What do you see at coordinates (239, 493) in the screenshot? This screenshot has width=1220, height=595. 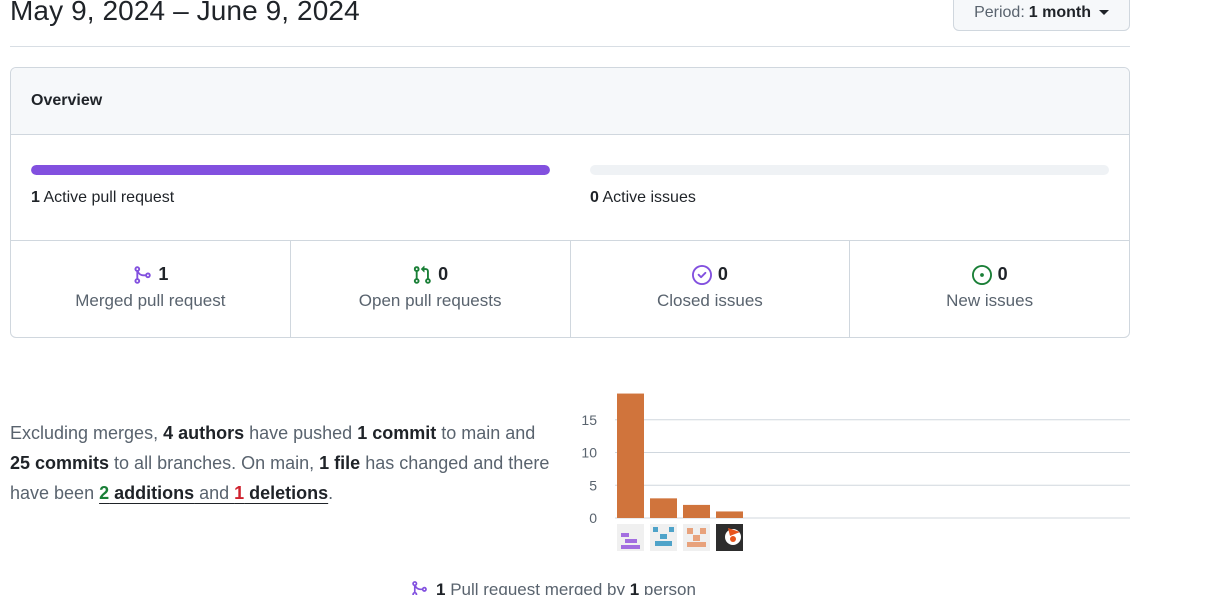 I see `deletions-count: 1` at bounding box center [239, 493].